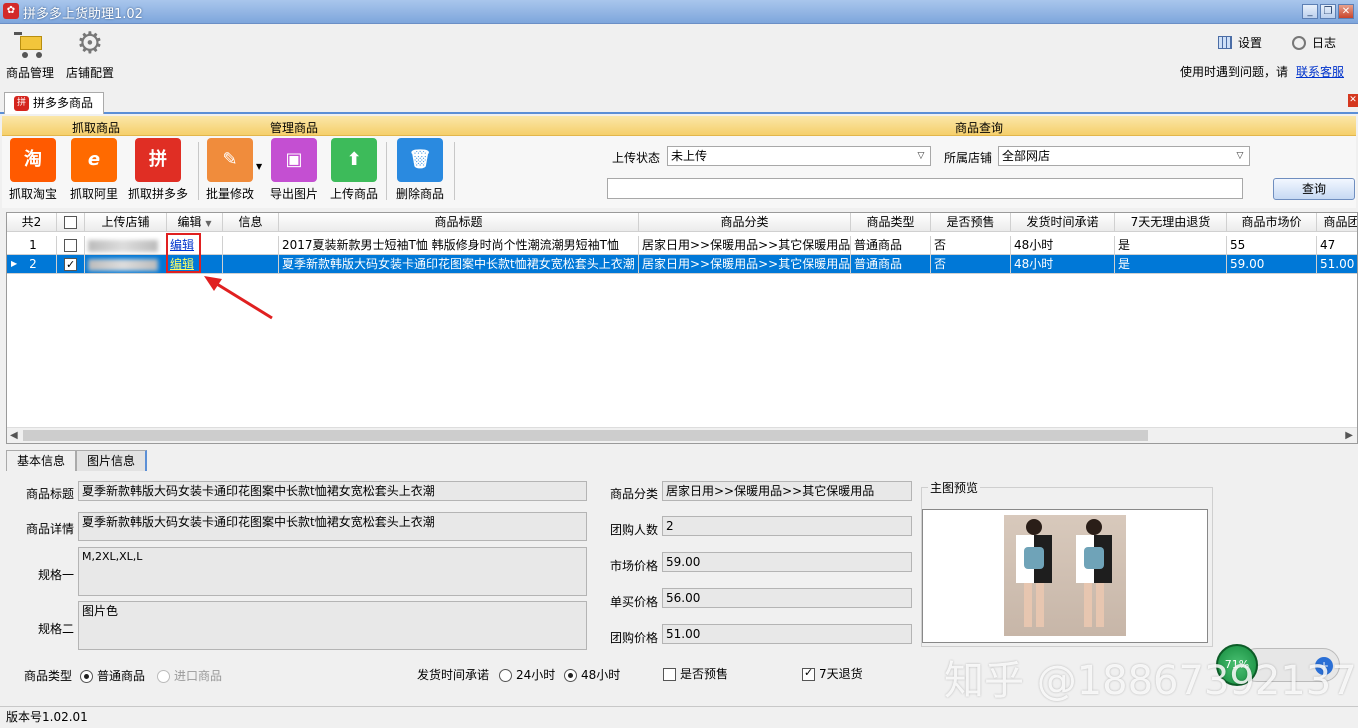 This screenshot has height=728, width=1358. What do you see at coordinates (633, 602) in the screenshot?
I see `single-price-label: 单买价格` at bounding box center [633, 602].